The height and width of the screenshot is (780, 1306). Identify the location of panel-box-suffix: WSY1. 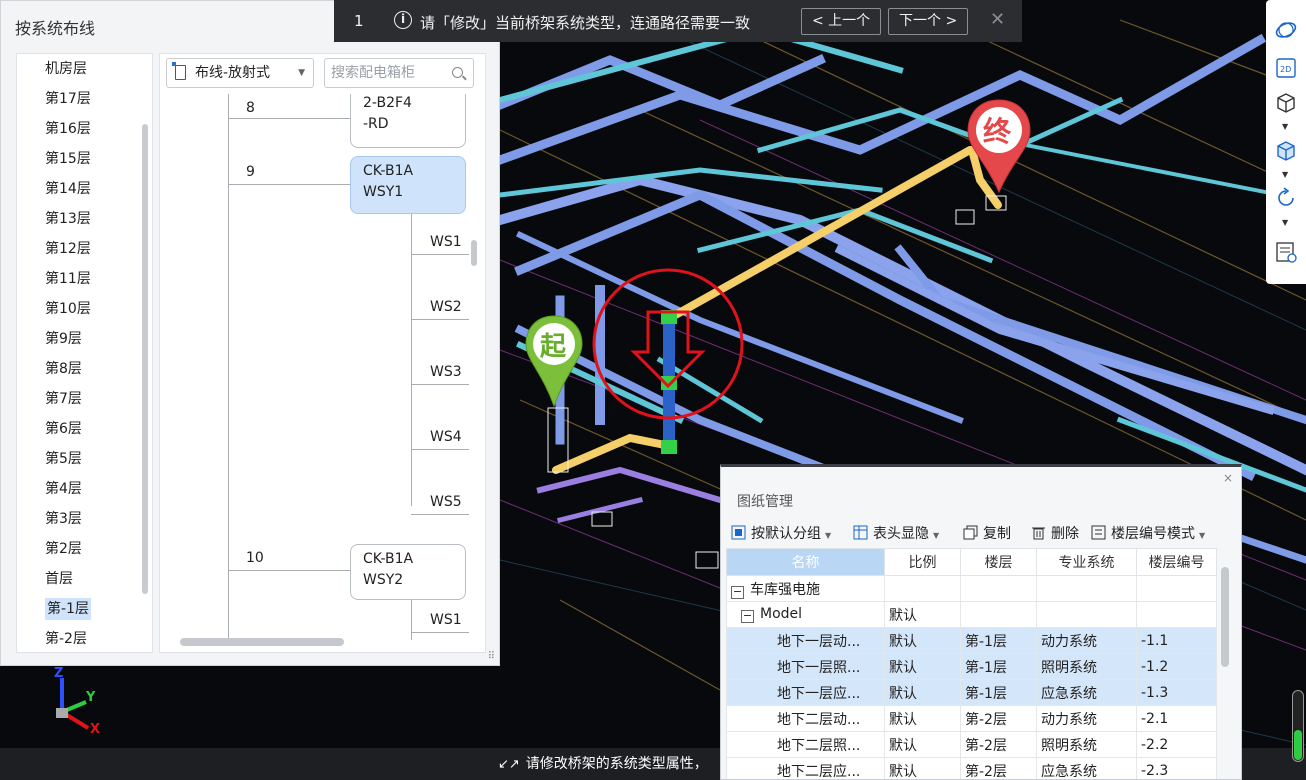
(383, 192).